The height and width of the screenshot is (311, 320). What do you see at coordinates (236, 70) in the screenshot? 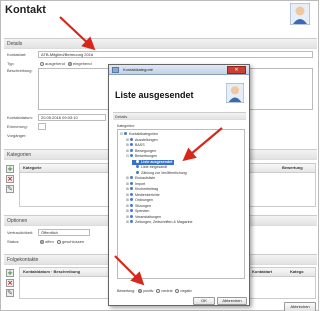
I see `close-button: ✕` at bounding box center [236, 70].